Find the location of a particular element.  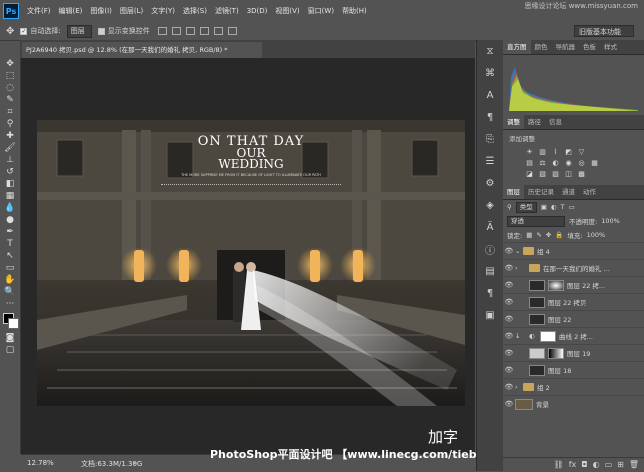

channel-mixer-icon: ◎ is located at coordinates (581, 162).